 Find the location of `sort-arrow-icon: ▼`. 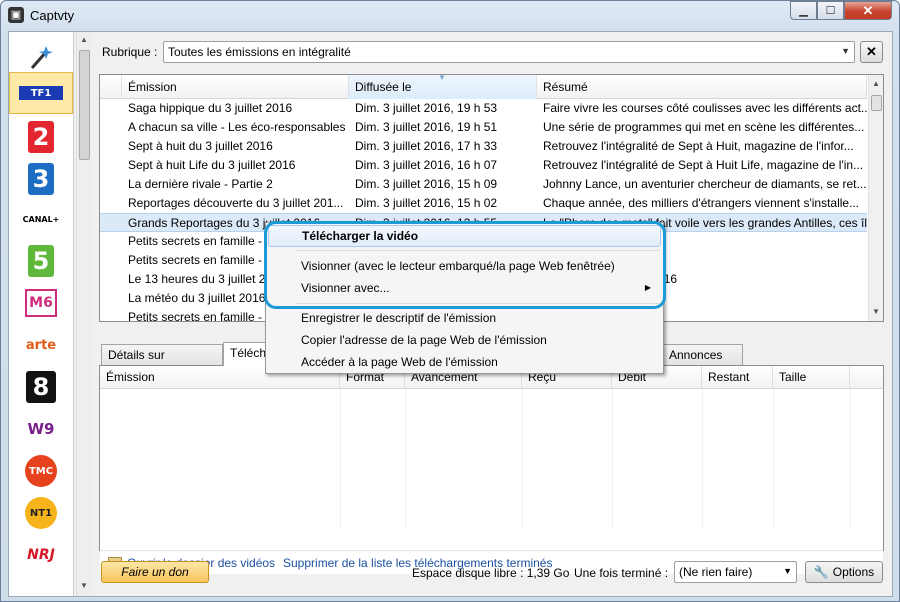

sort-arrow-icon: ▼ is located at coordinates (442, 78).